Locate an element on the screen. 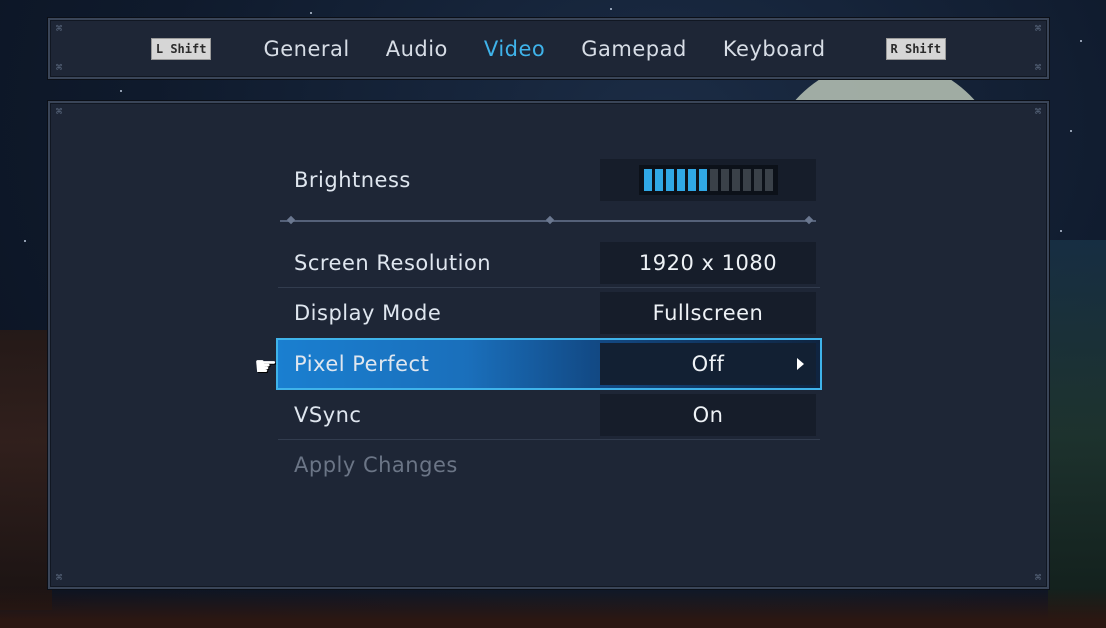 Image resolution: width=1106 pixels, height=628 pixels. brightness-slider is located at coordinates (708, 180).